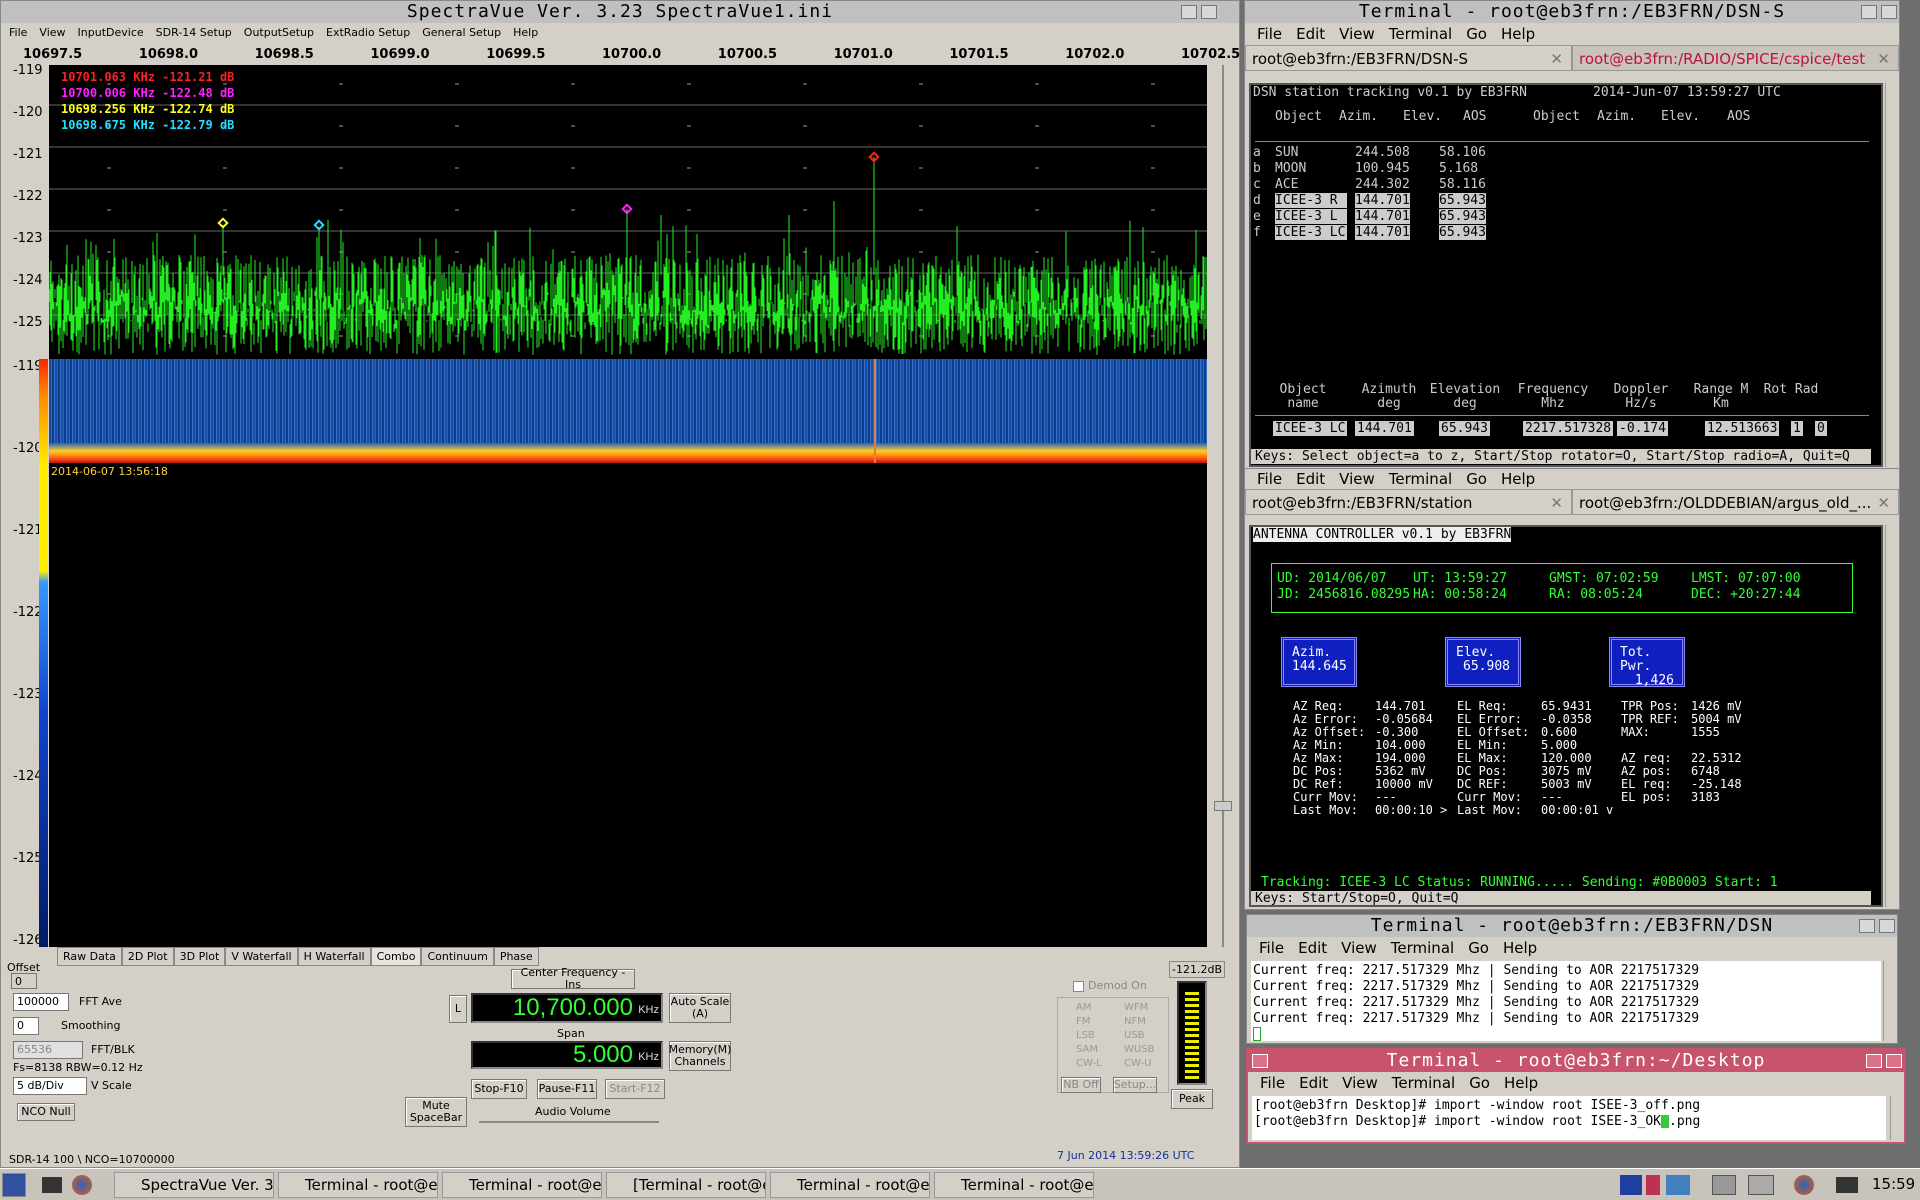 Image resolution: width=1920 pixels, height=1200 pixels. What do you see at coordinates (41, 1002) in the screenshot?
I see `fft-ave-field: 100000` at bounding box center [41, 1002].